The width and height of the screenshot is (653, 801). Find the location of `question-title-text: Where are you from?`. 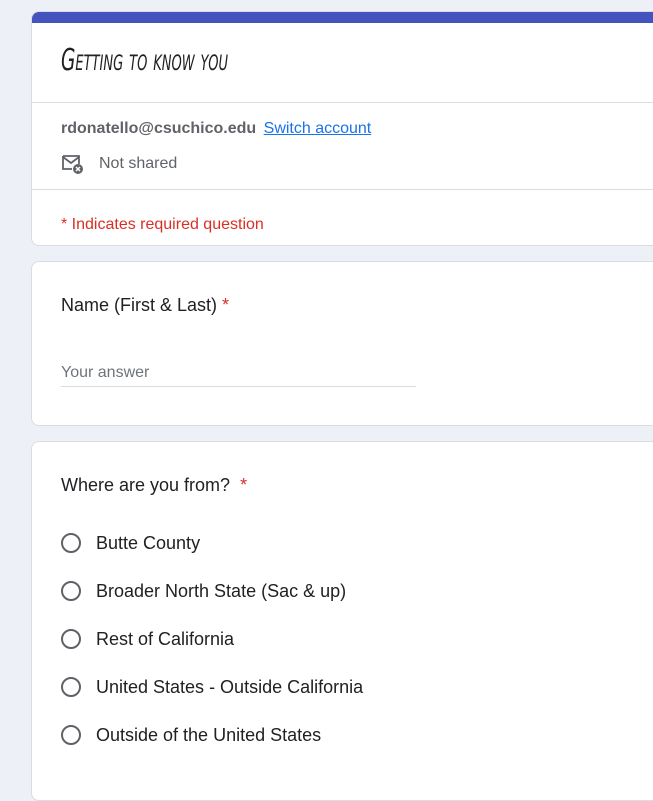

question-title-text: Where are you from? is located at coordinates (146, 485).